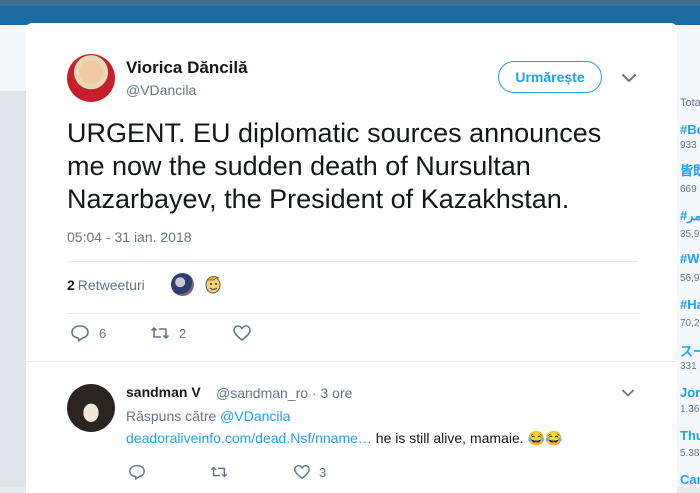 The height and width of the screenshot is (493, 700). Describe the element at coordinates (690, 409) in the screenshot. I see `trend-count: 1.36` at that location.